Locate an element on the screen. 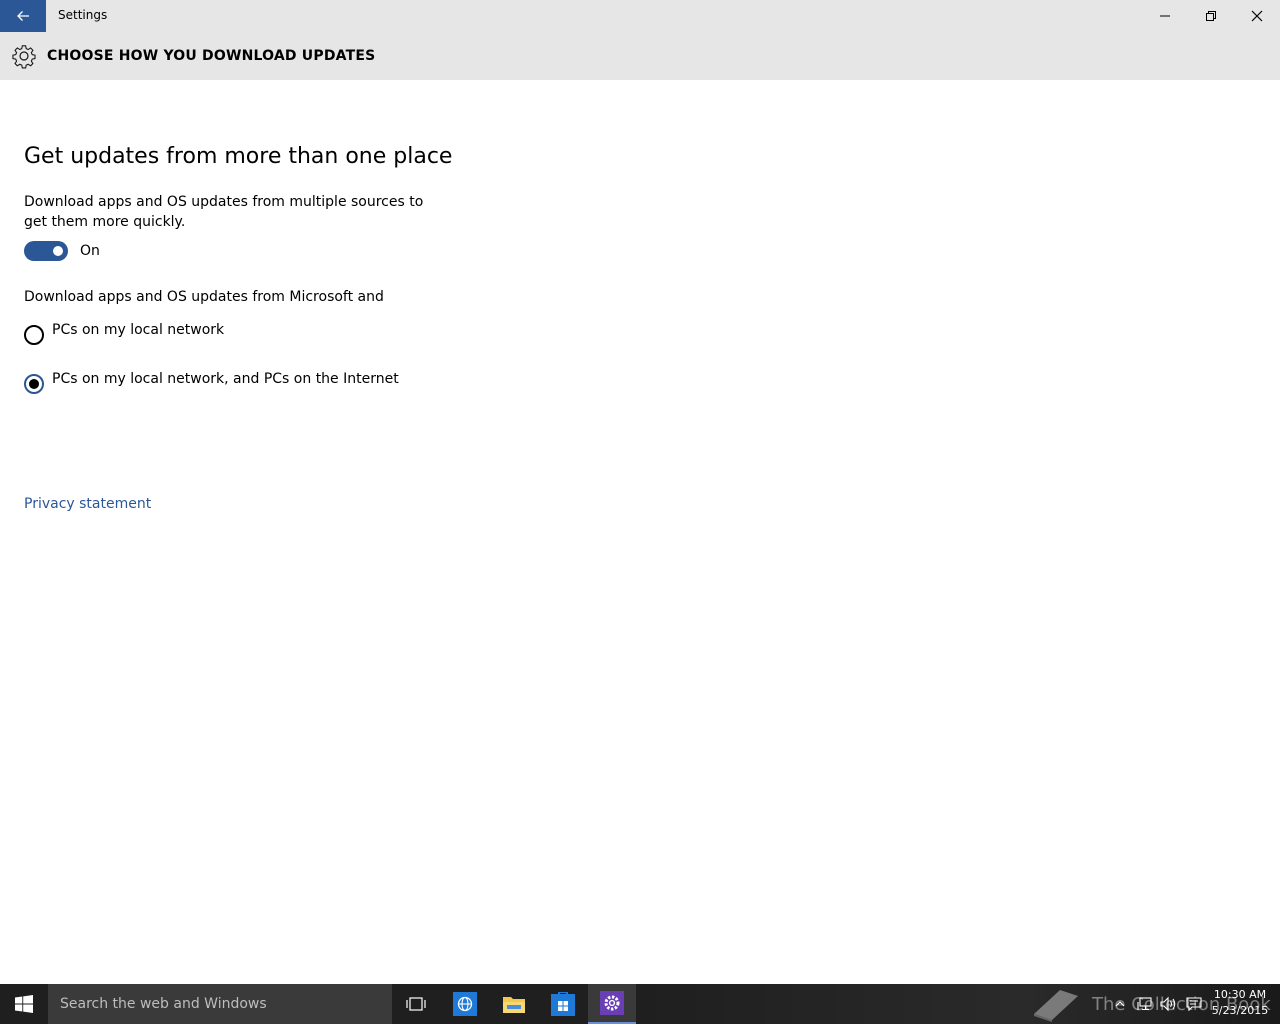 The height and width of the screenshot is (1024, 1280). network-tray-button is located at coordinates (1145, 1004).